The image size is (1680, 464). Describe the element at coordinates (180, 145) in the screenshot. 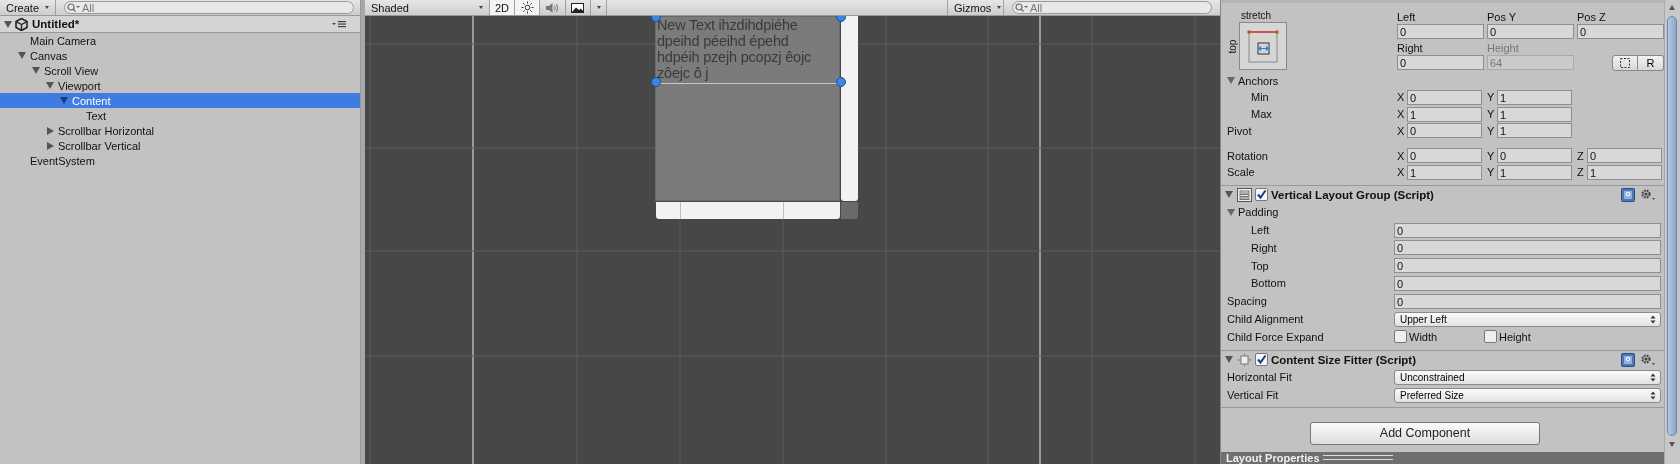

I see `hierarchy-item: Scrollbar Vertical` at that location.